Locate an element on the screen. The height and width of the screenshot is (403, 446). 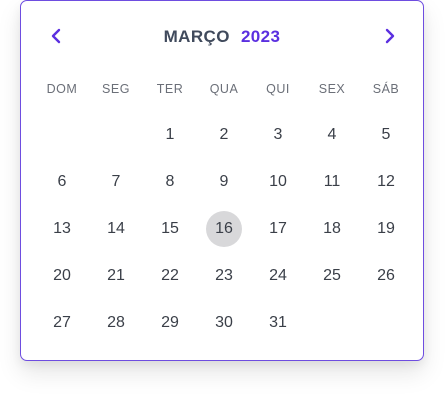
day-number: 2 is located at coordinates (224, 134).